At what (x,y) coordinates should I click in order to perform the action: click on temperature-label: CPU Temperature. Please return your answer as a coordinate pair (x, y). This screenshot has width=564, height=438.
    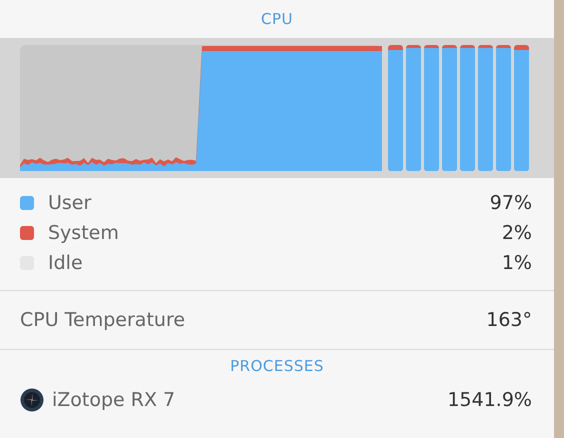
    Looking at the image, I should click on (103, 320).